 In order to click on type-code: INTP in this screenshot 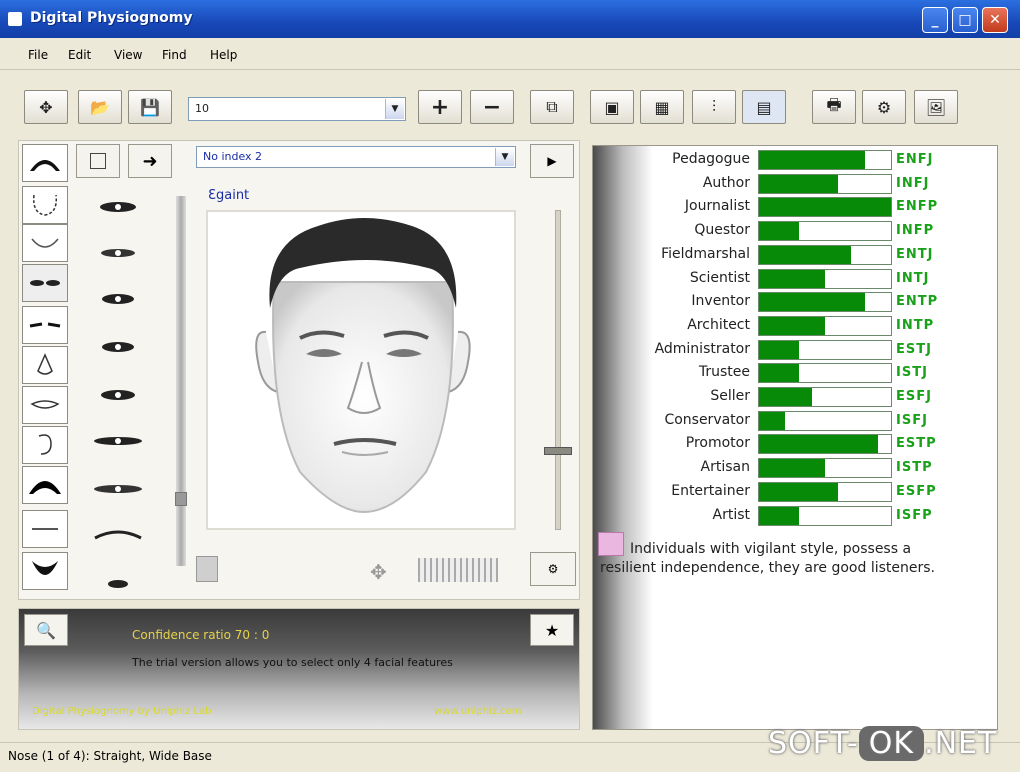, I will do `click(915, 325)`.